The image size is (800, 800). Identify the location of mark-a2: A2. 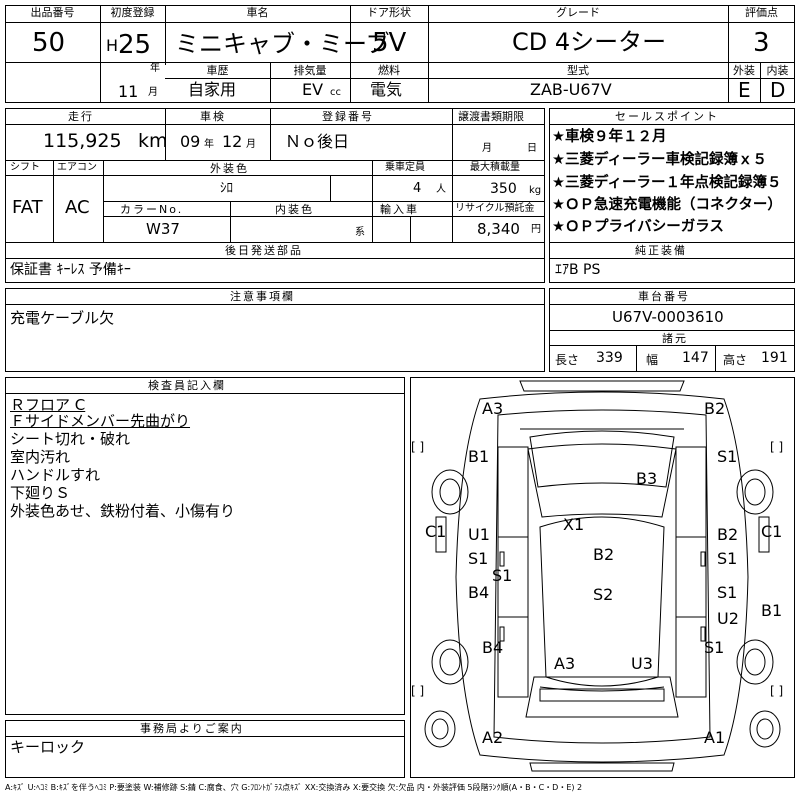
(493, 737).